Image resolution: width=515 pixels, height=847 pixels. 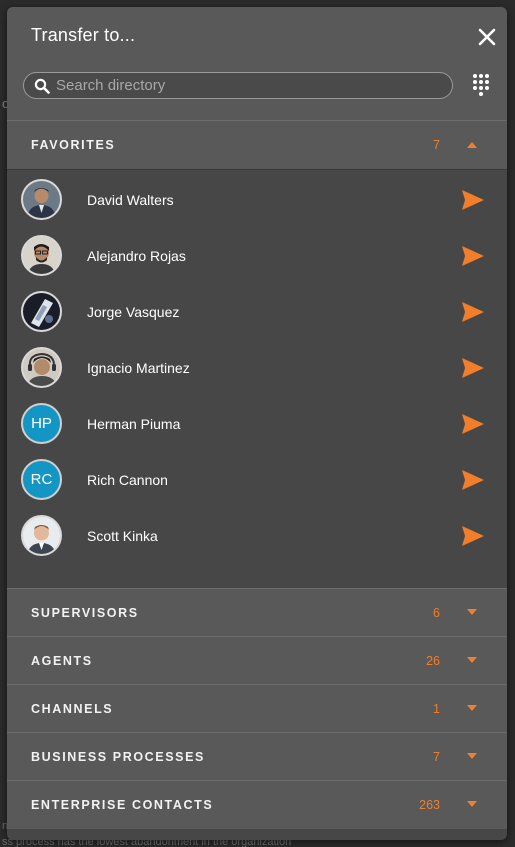 I want to click on search-box, so click(x=238, y=85).